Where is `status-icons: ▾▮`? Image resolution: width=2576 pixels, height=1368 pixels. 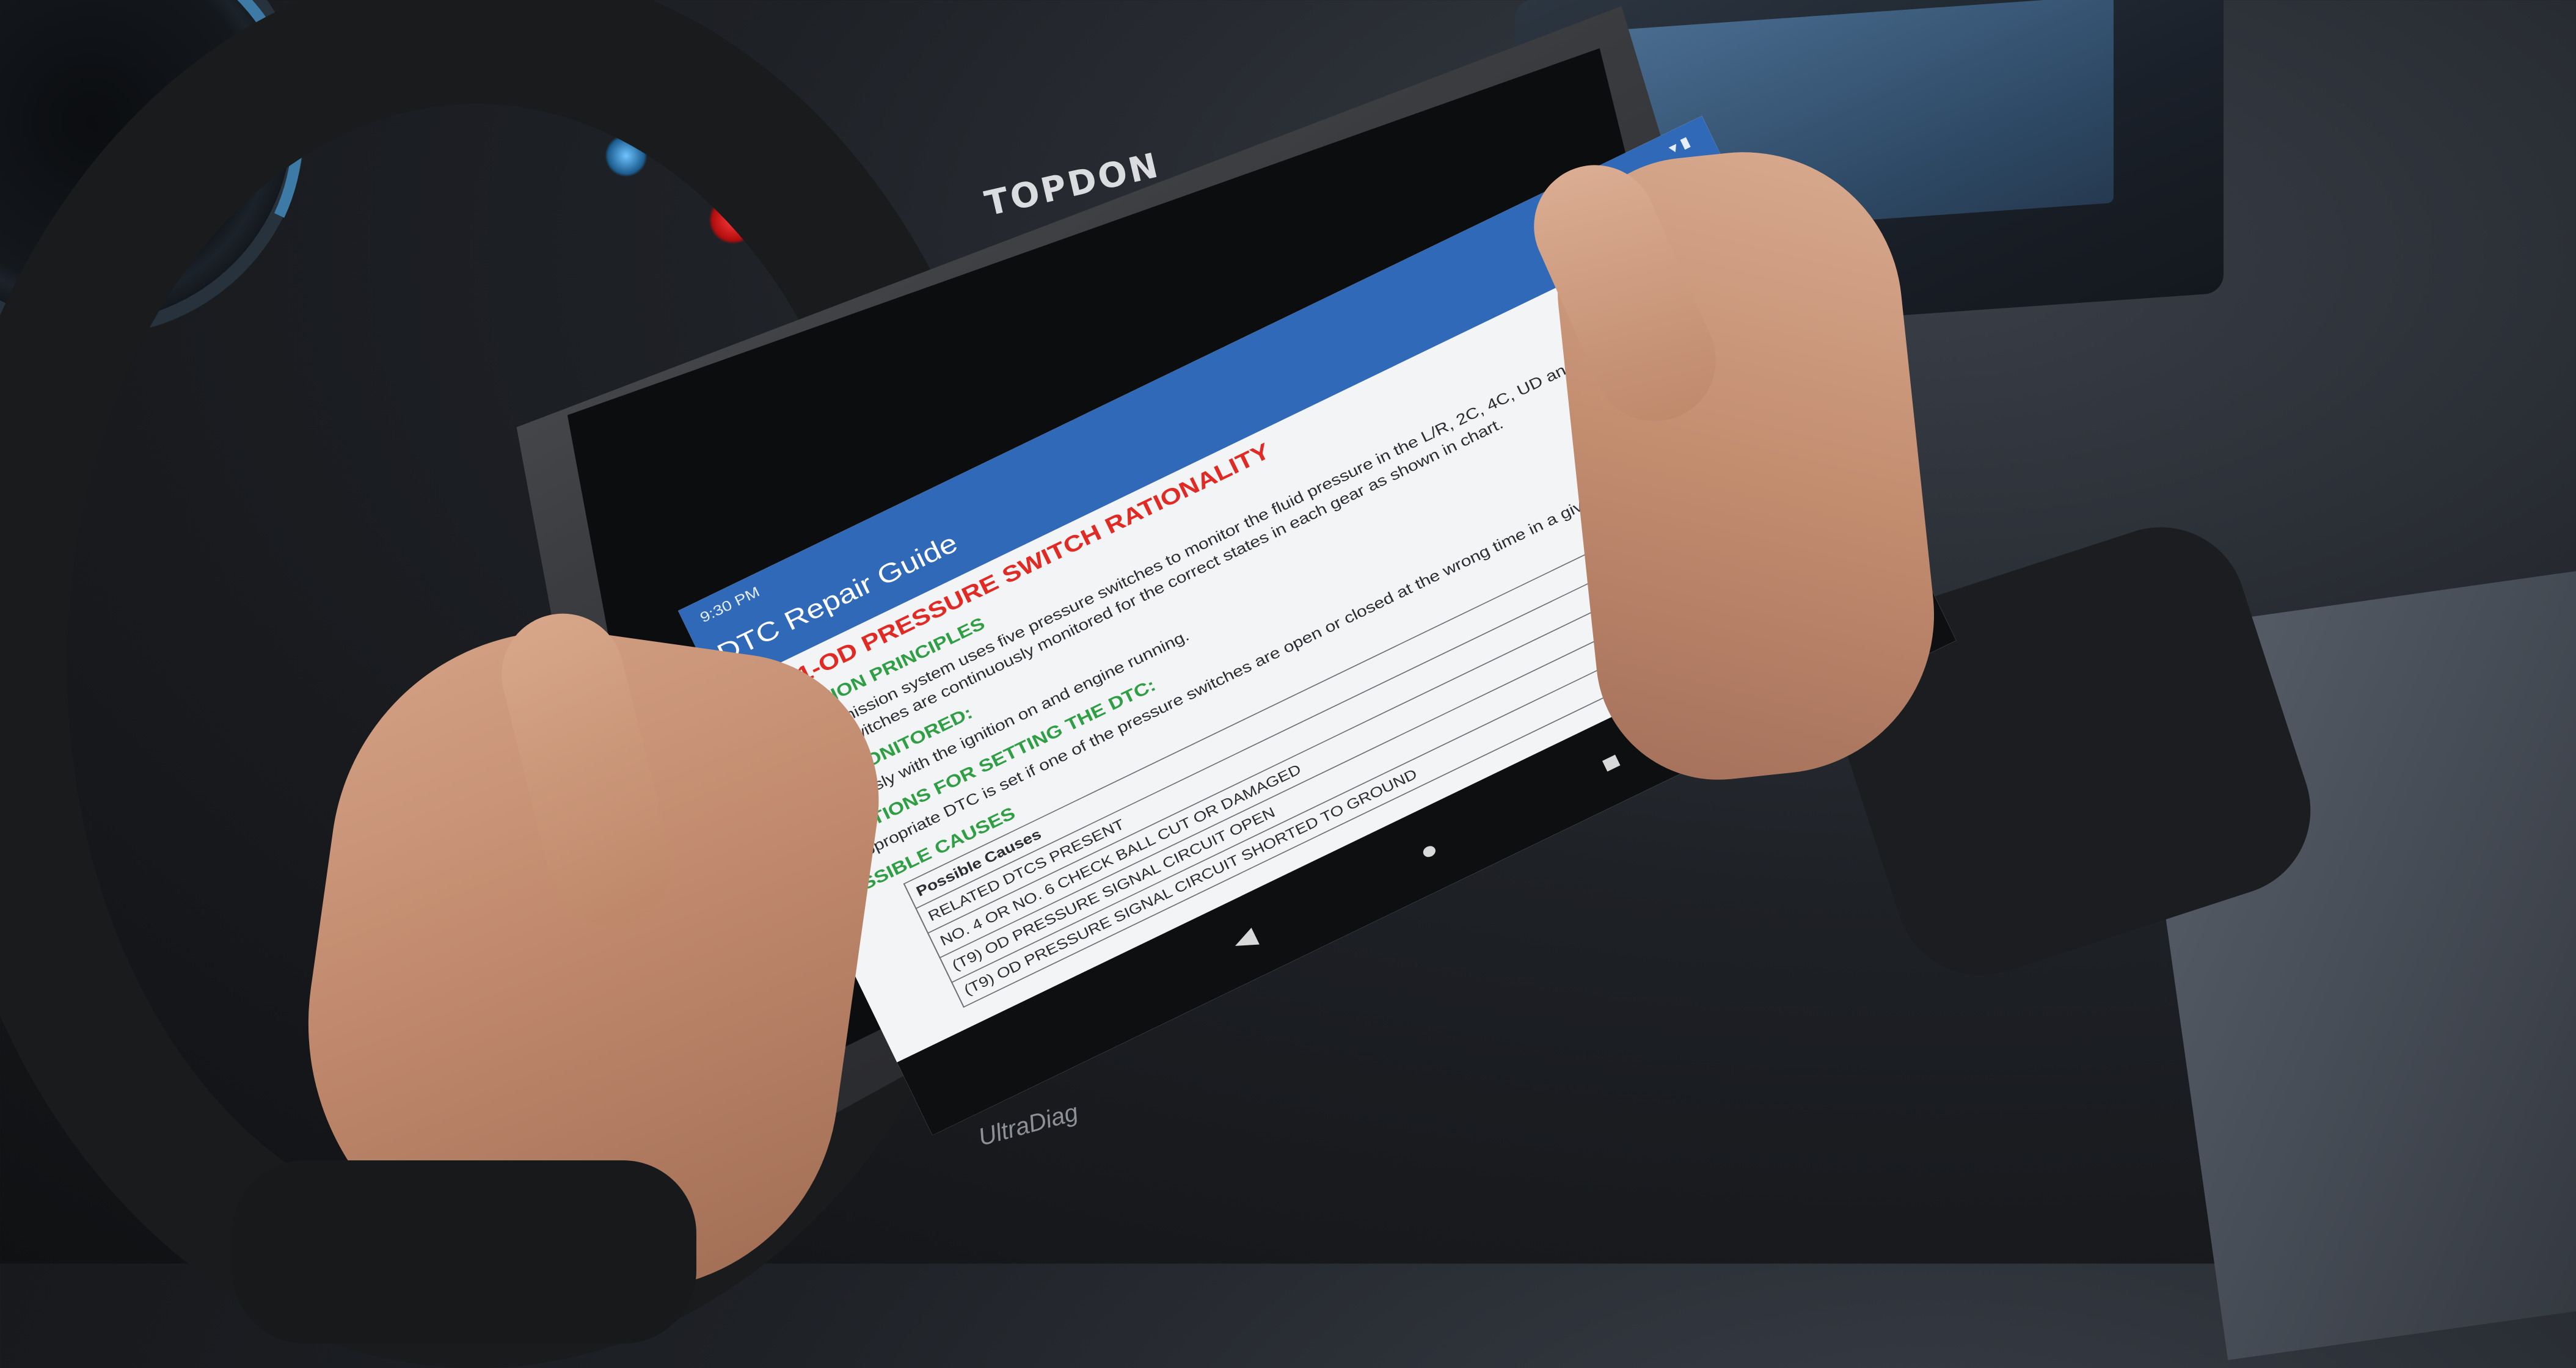 status-icons: ▾▮ is located at coordinates (1681, 144).